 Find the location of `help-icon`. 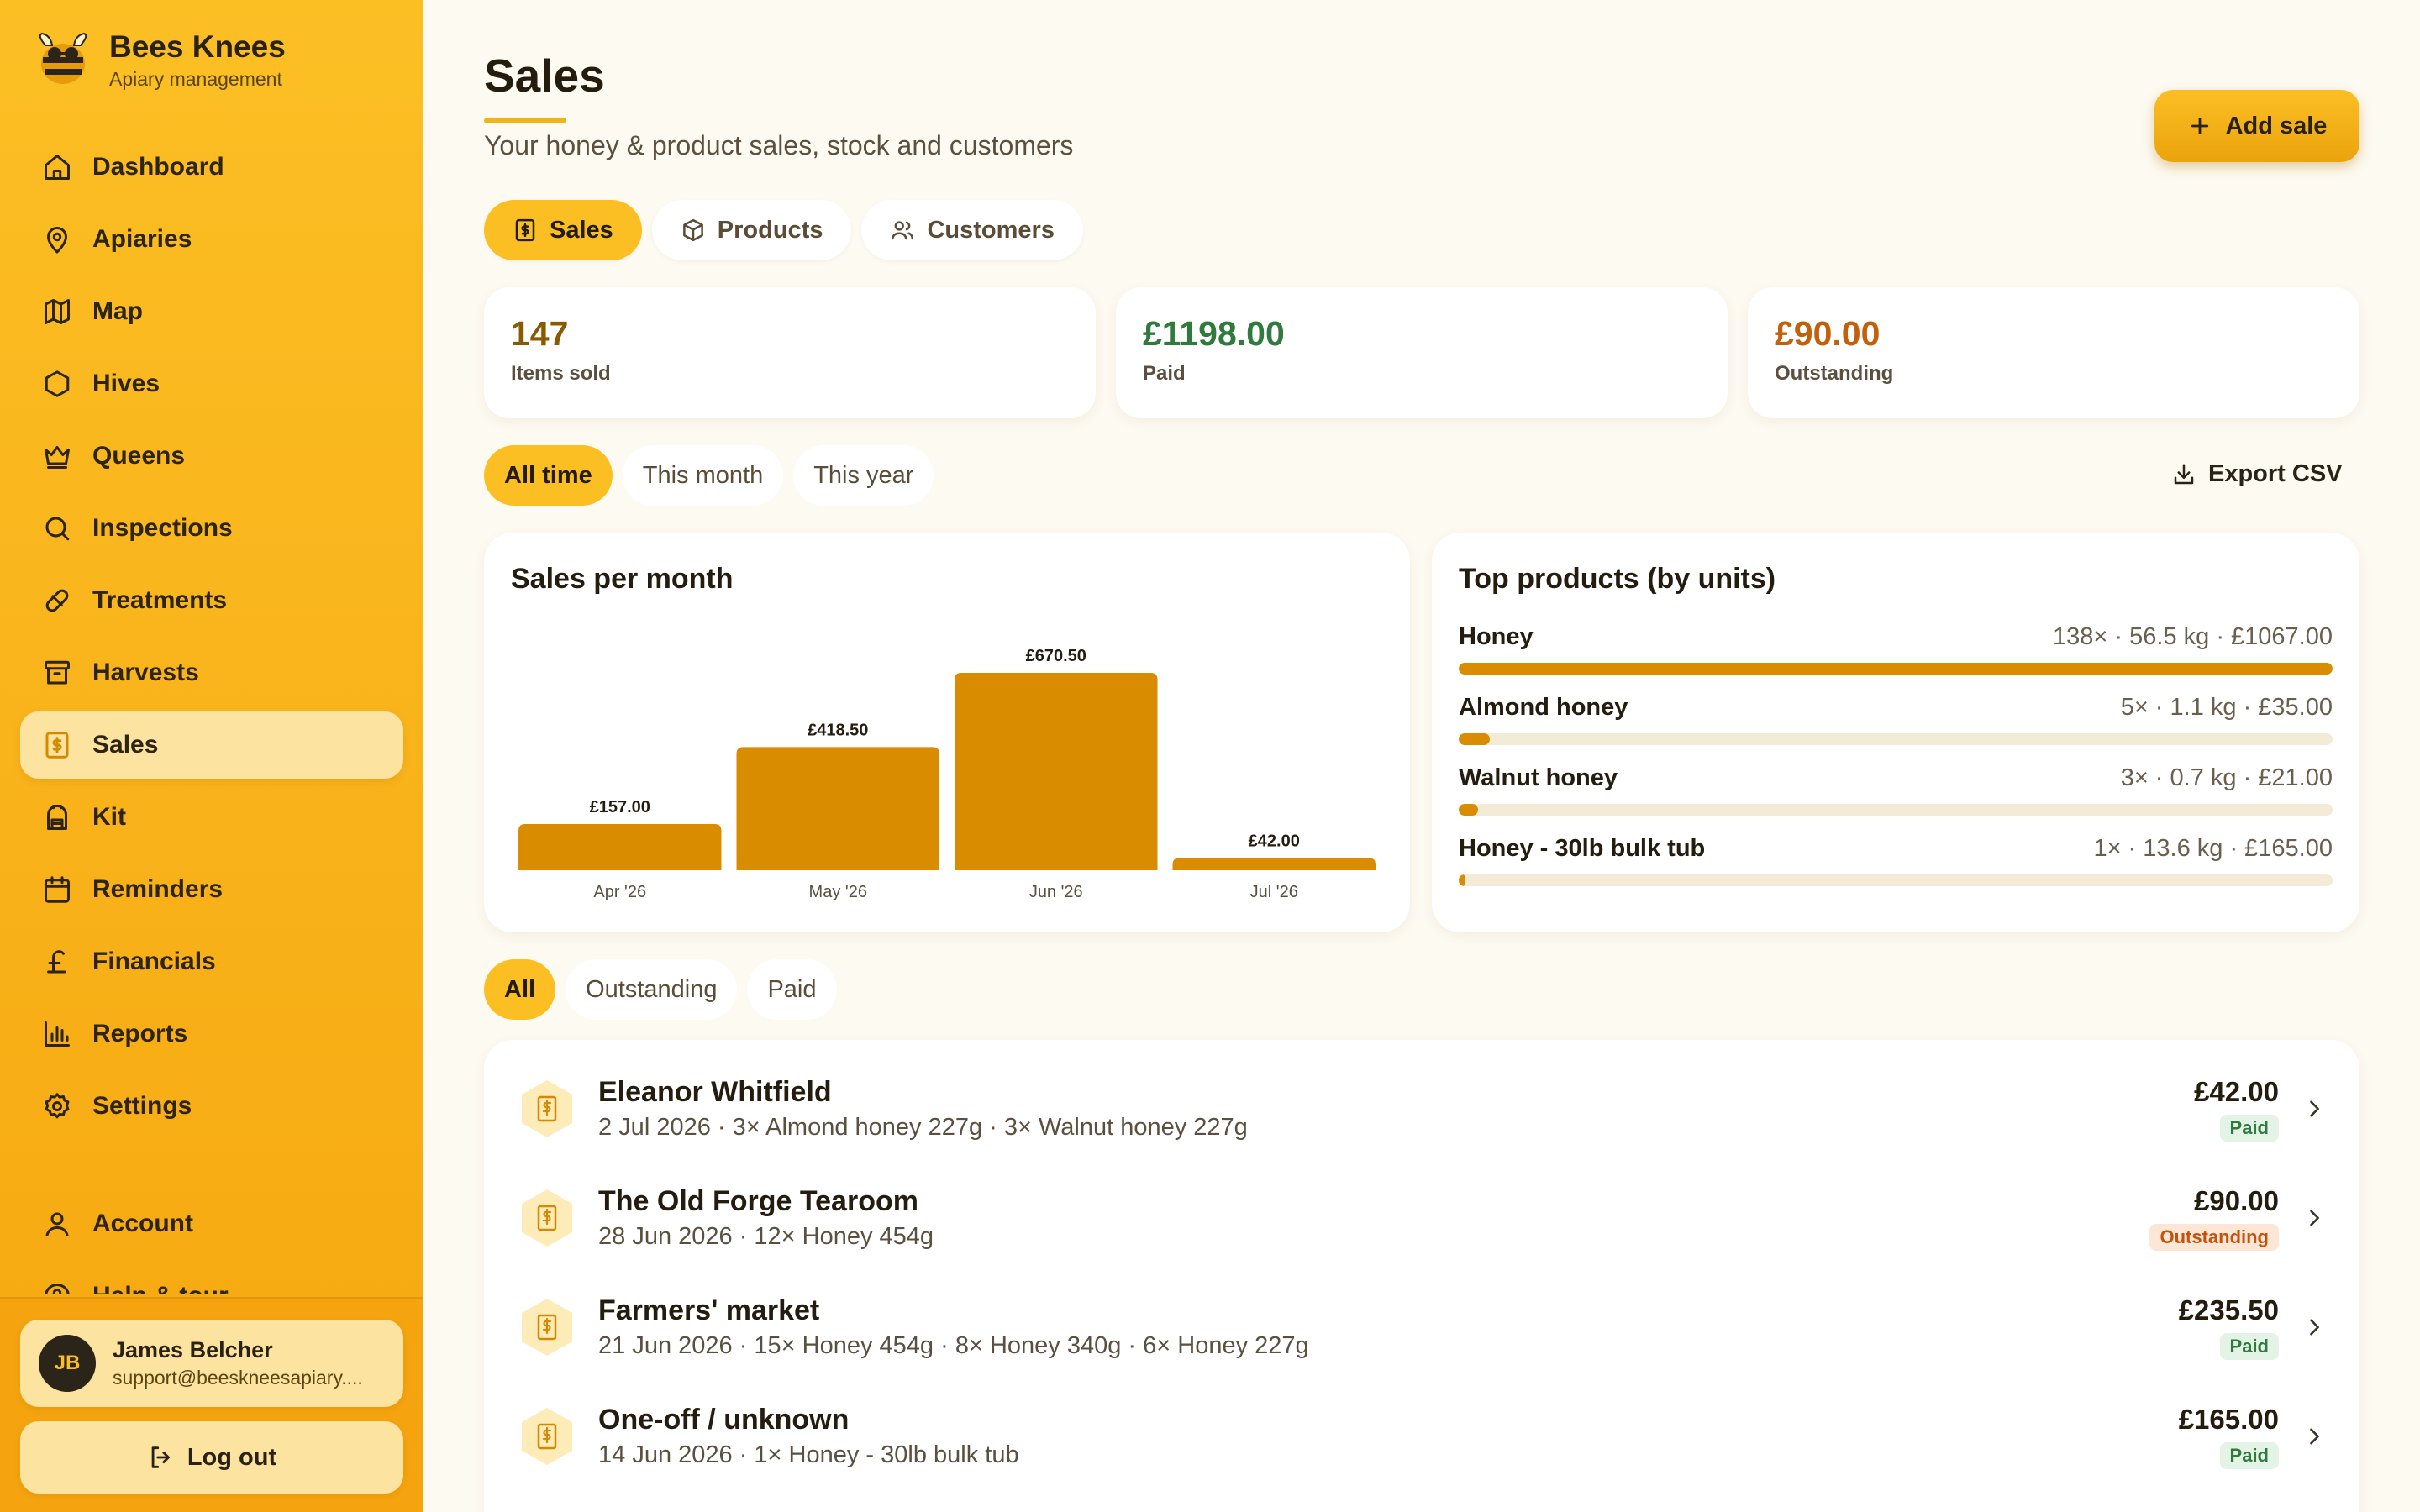

help-icon is located at coordinates (58, 1289).